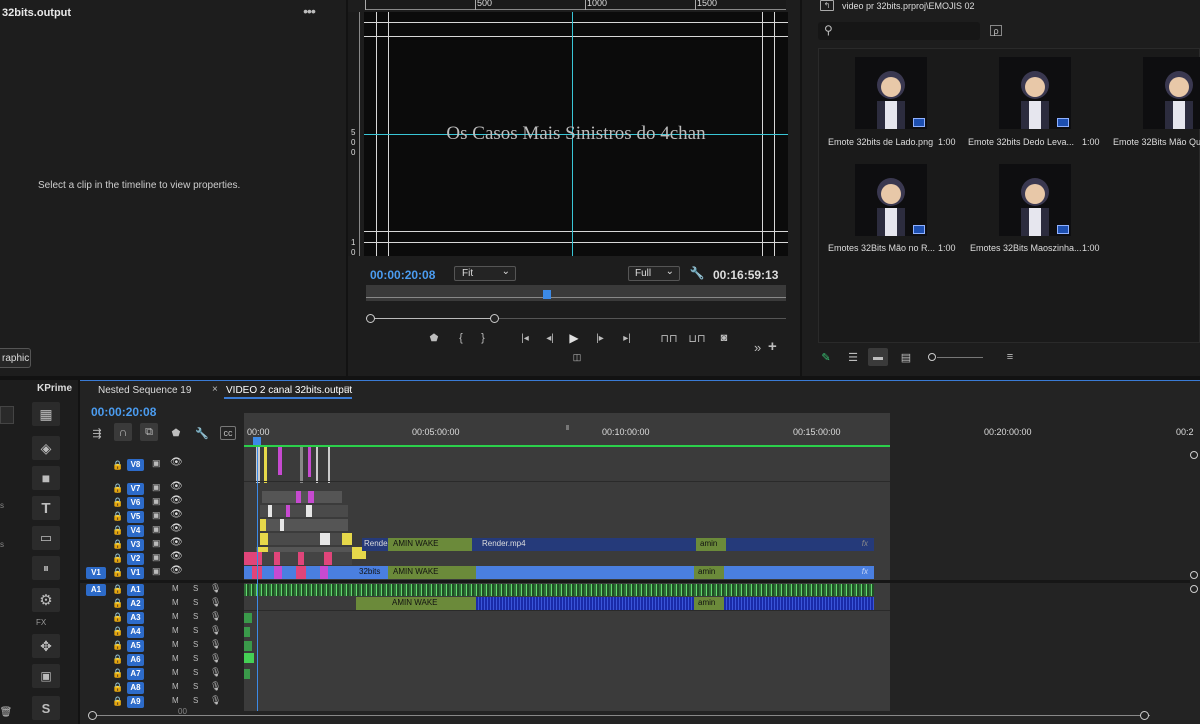 The width and height of the screenshot is (1200, 724). What do you see at coordinates (135, 674) in the screenshot?
I see `track-label: A7` at bounding box center [135, 674].